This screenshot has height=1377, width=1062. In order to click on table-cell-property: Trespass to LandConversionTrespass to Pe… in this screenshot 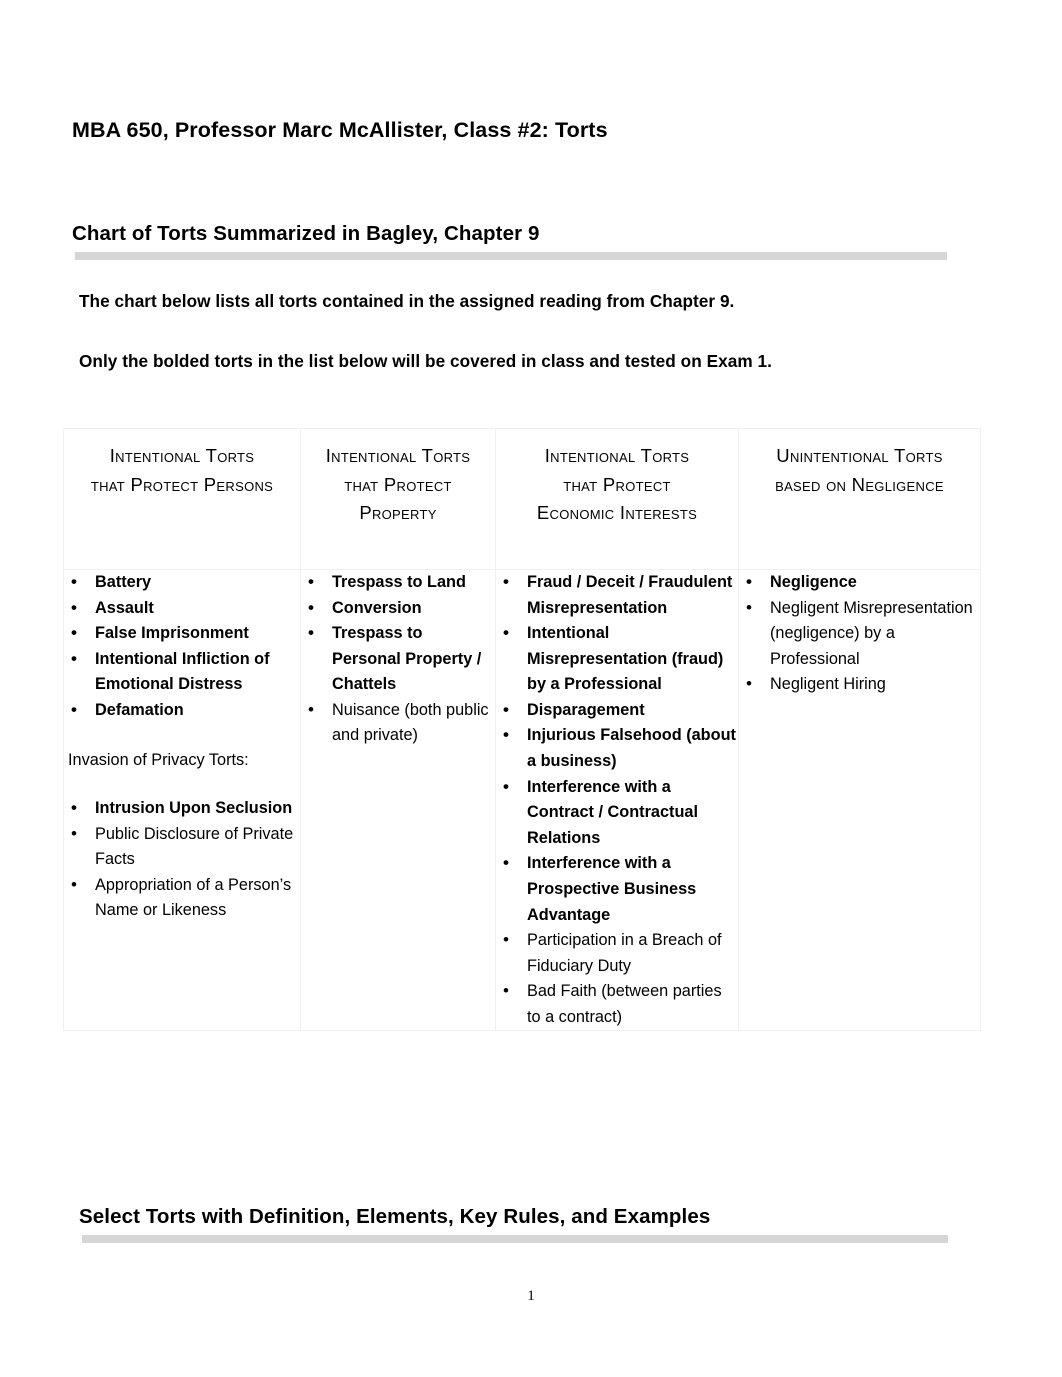, I will do `click(398, 800)`.